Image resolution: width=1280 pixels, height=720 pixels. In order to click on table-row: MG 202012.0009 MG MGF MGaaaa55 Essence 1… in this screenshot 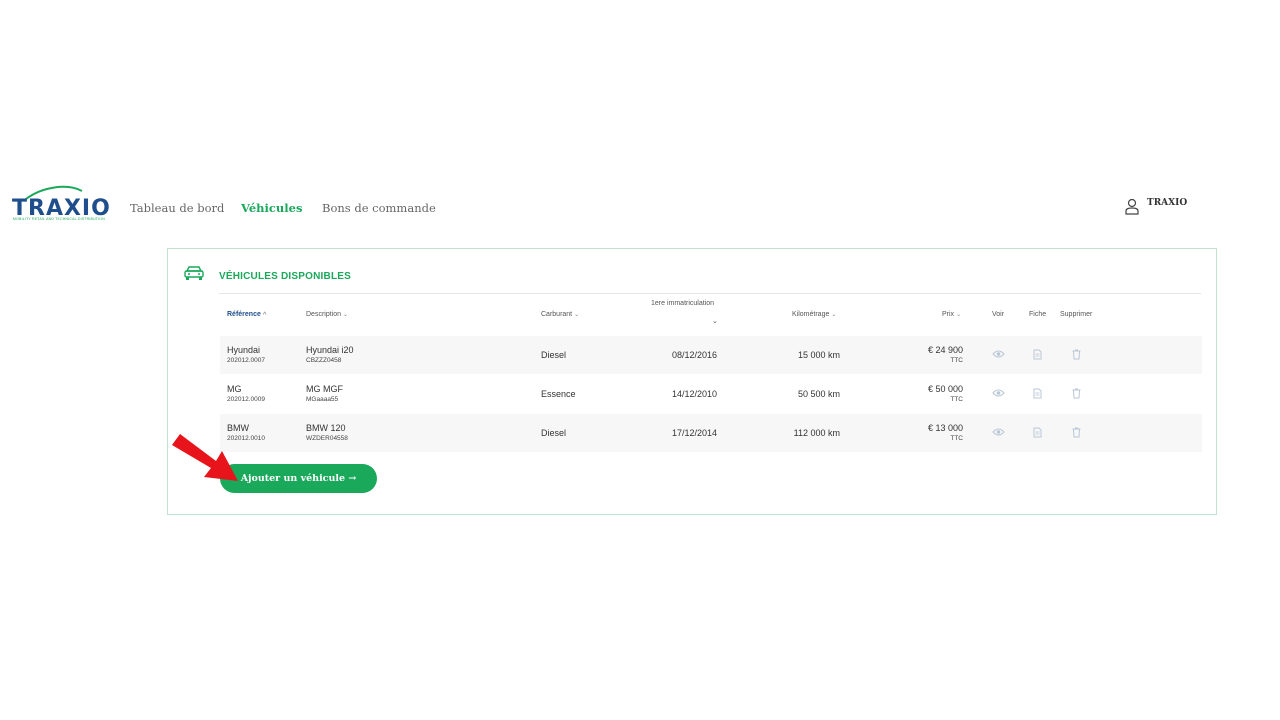, I will do `click(711, 394)`.